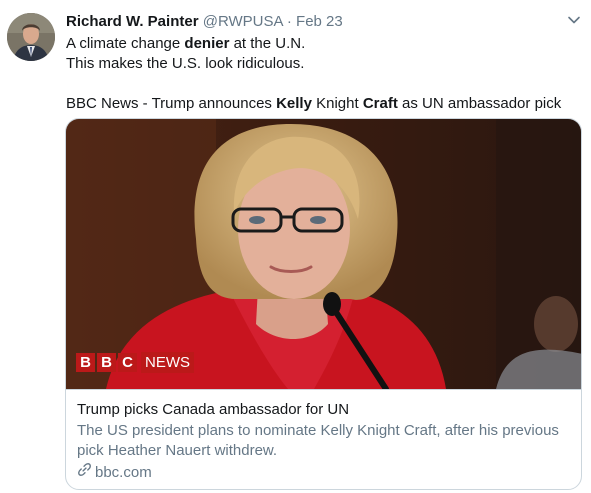 This screenshot has height=493, width=591. I want to click on author-avatar, so click(31, 37).